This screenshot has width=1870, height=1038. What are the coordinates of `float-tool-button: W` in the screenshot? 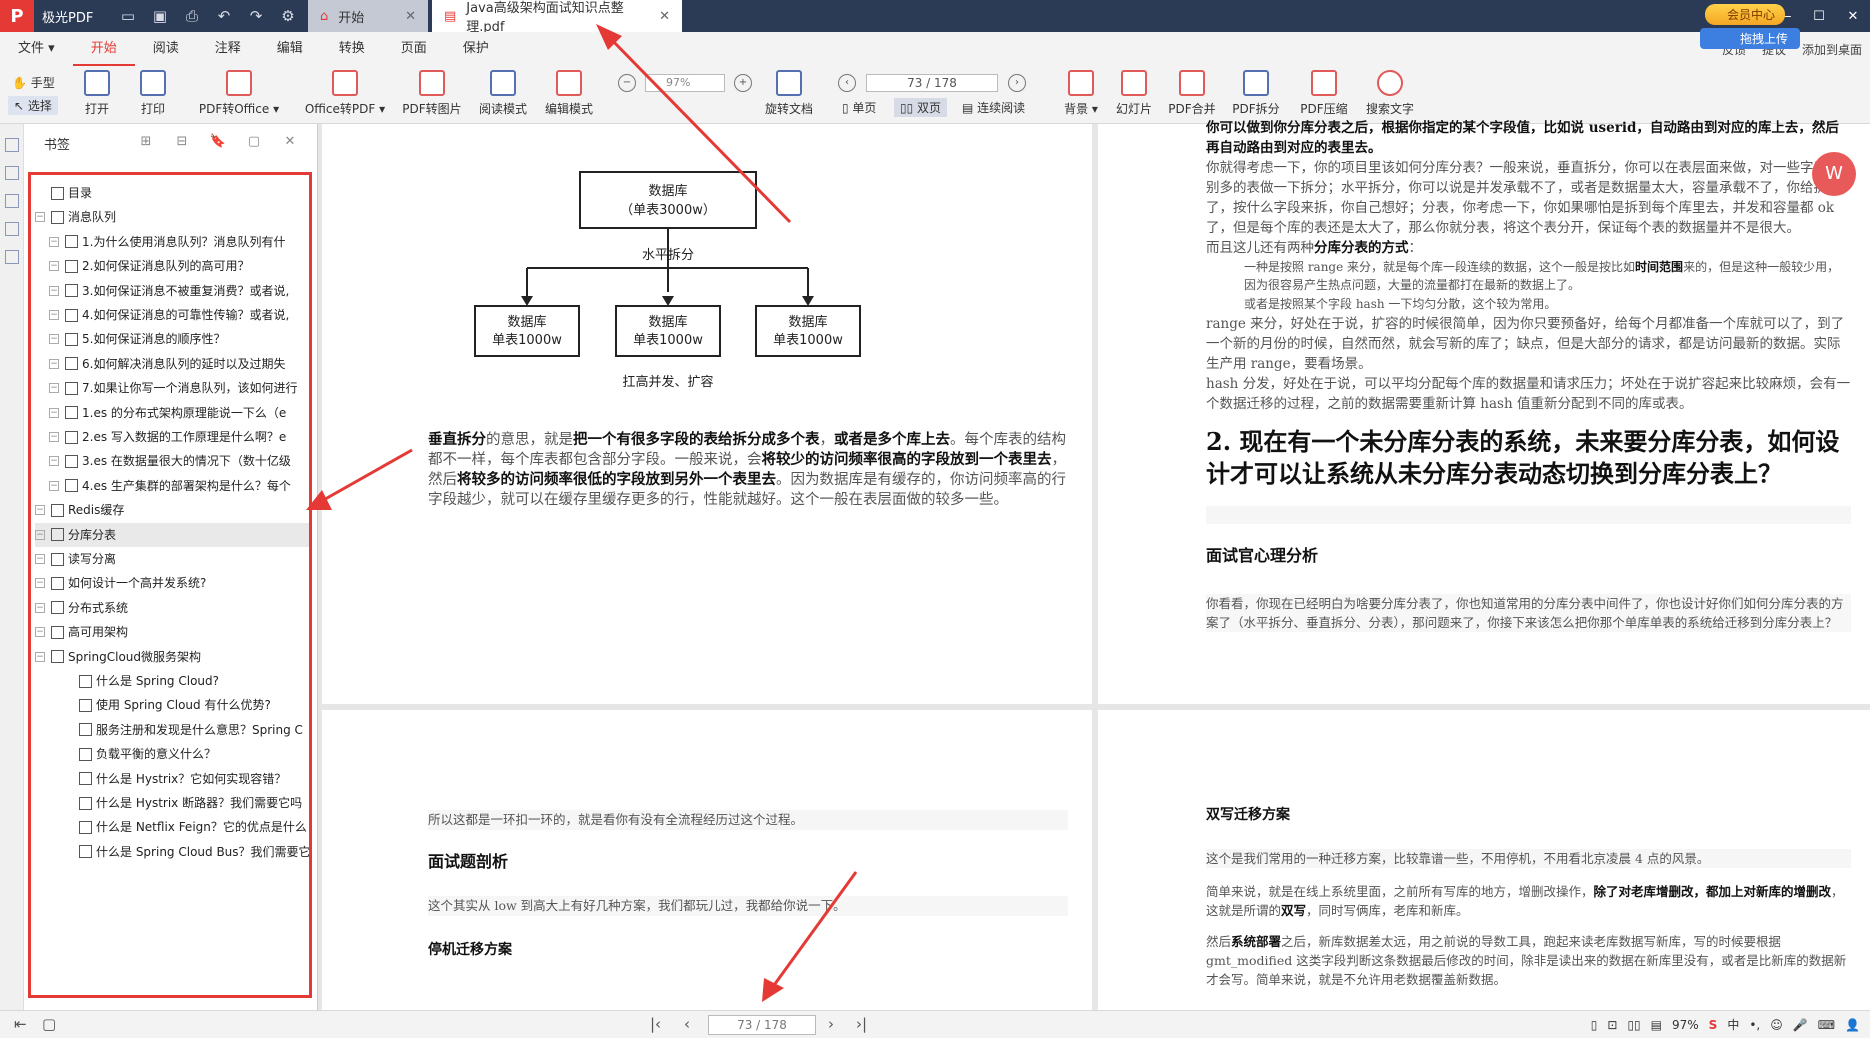 It's located at (1834, 174).